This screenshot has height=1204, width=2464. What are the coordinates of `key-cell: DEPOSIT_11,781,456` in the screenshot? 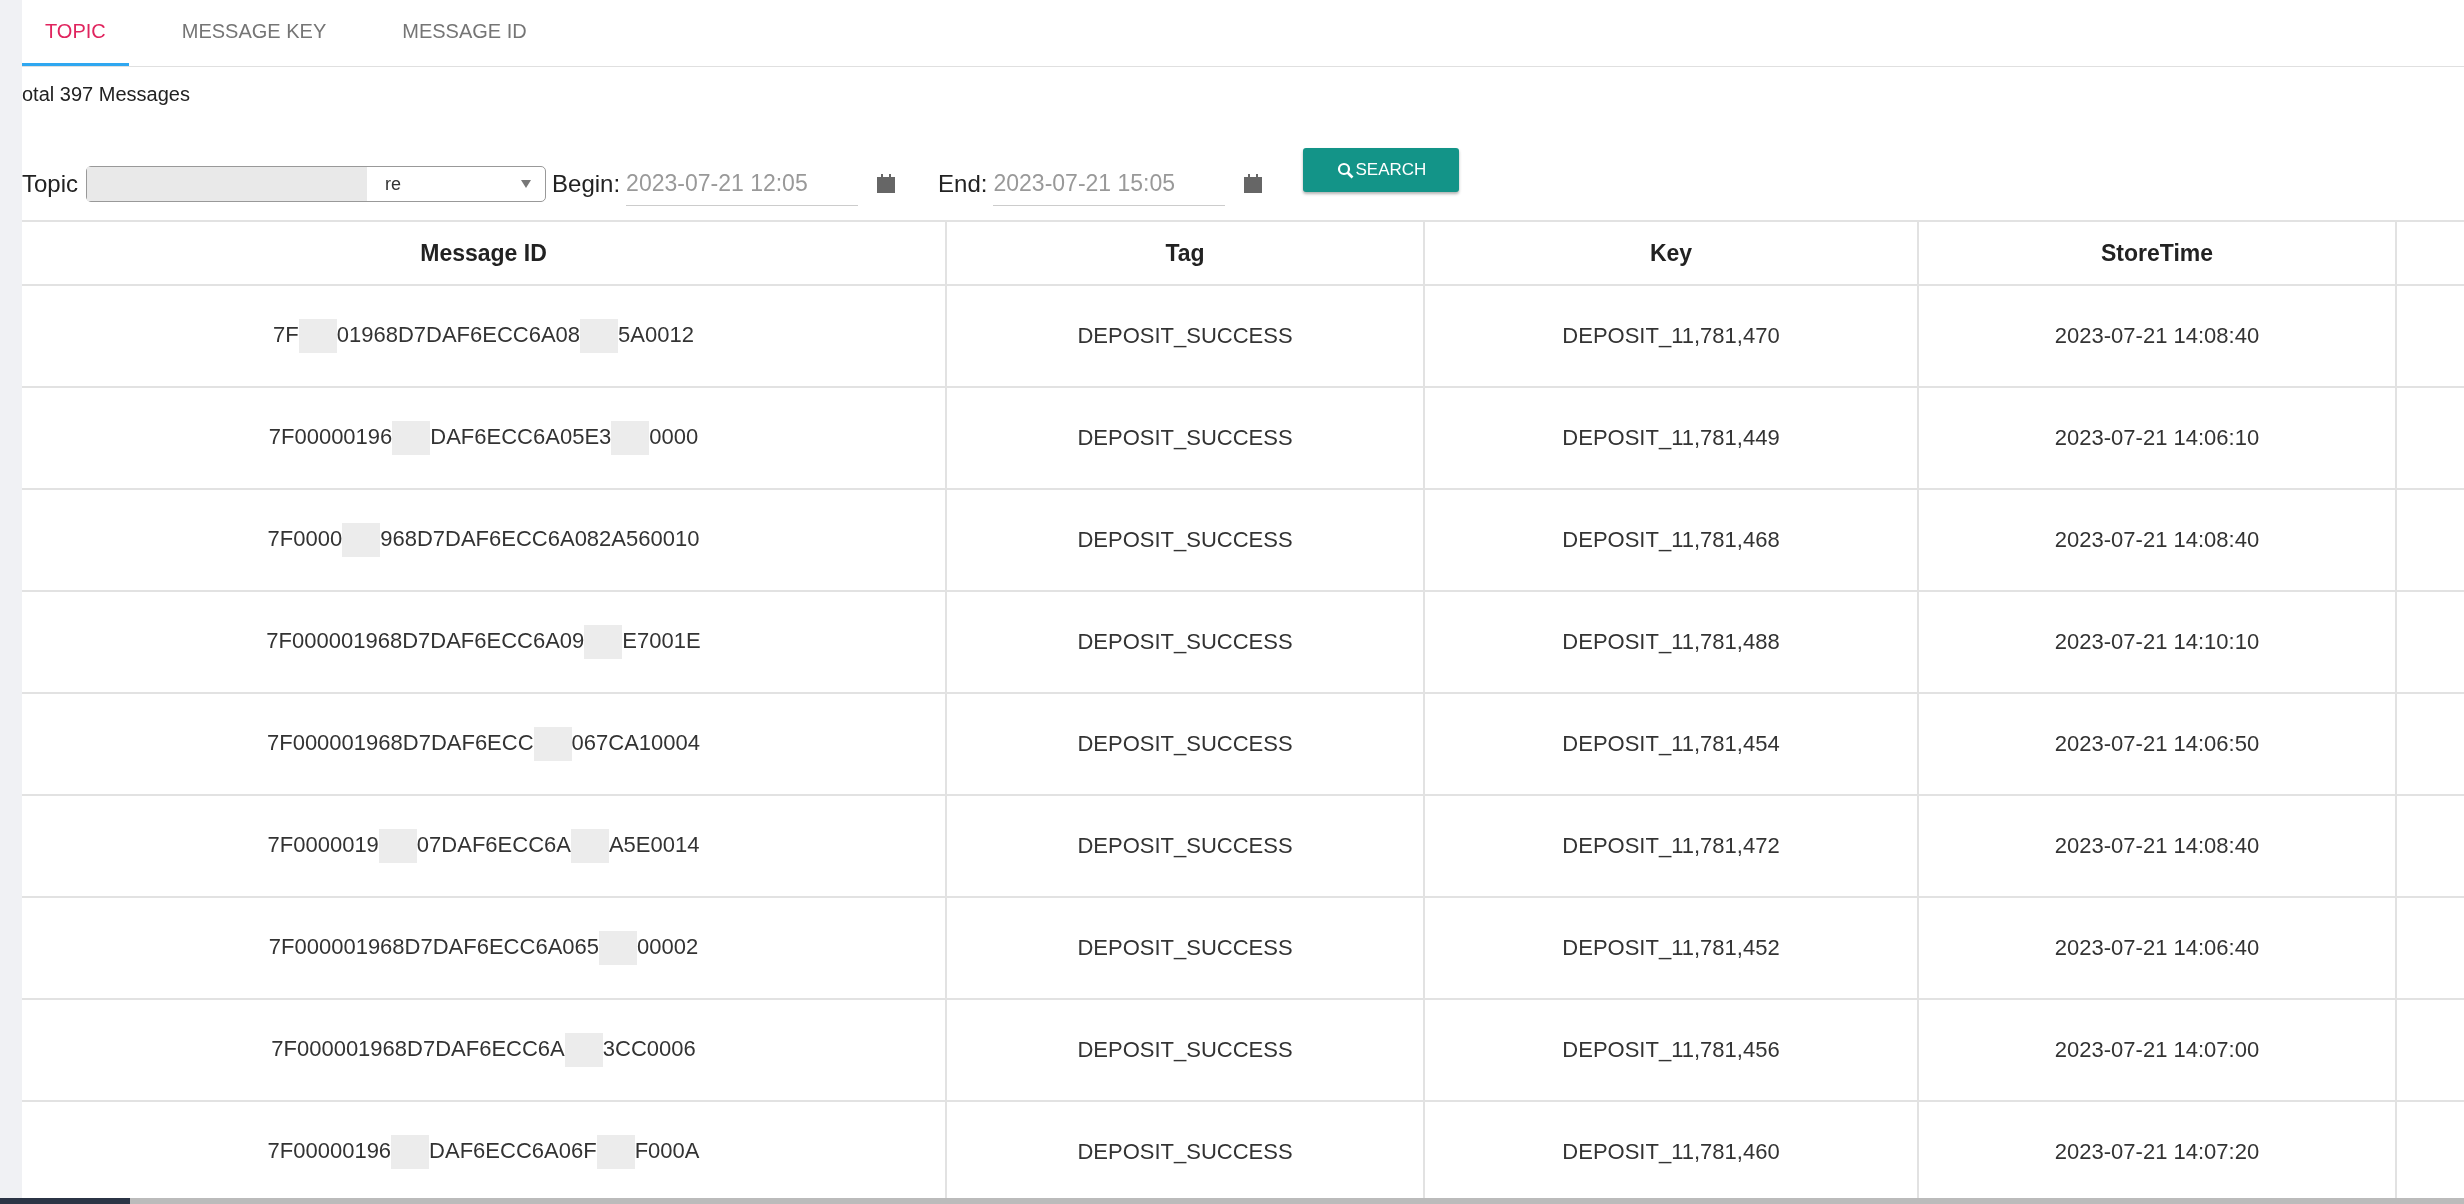 It's located at (1671, 1050).